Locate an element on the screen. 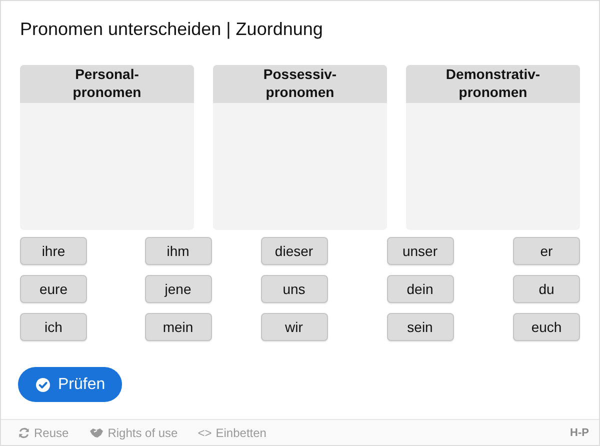 Image resolution: width=600 pixels, height=446 pixels. drop-zone-heading: Demonstrativ- pronomen is located at coordinates (493, 84).